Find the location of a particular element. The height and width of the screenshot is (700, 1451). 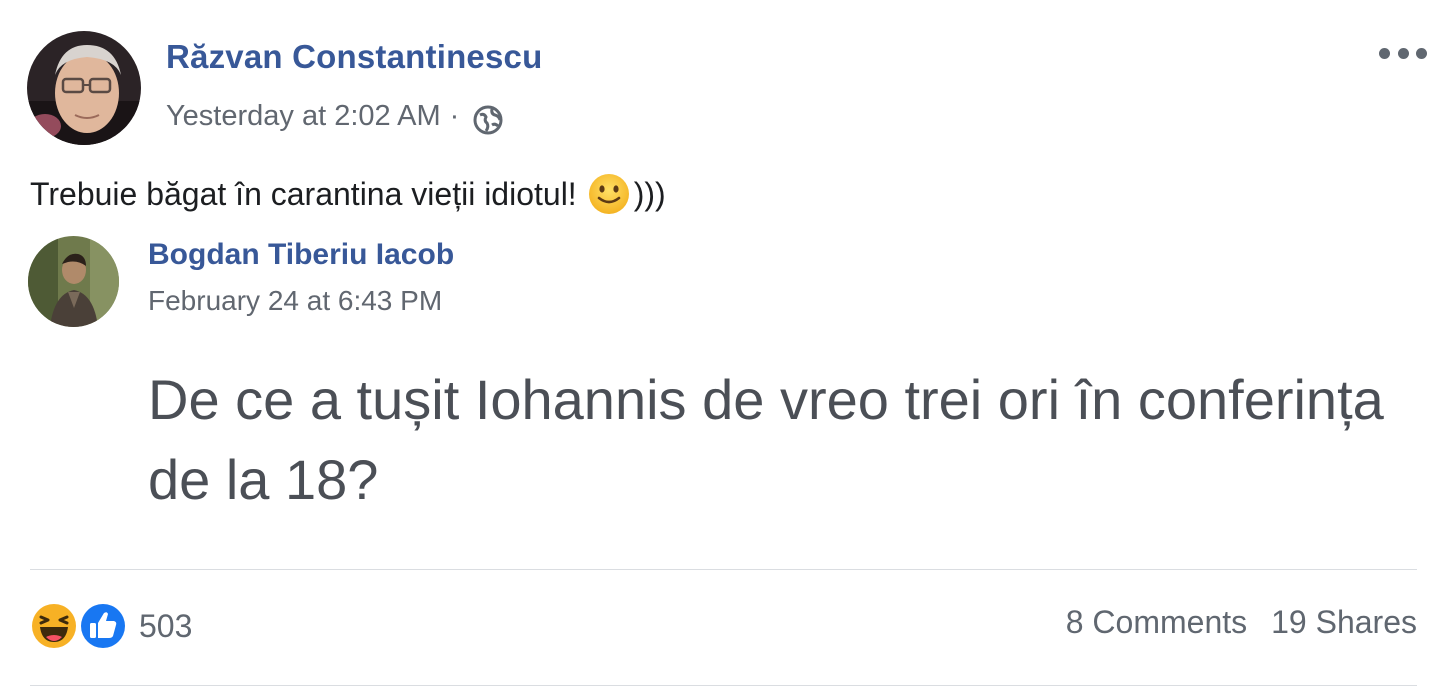

shares-count-link: 19 Shares is located at coordinates (1344, 622).